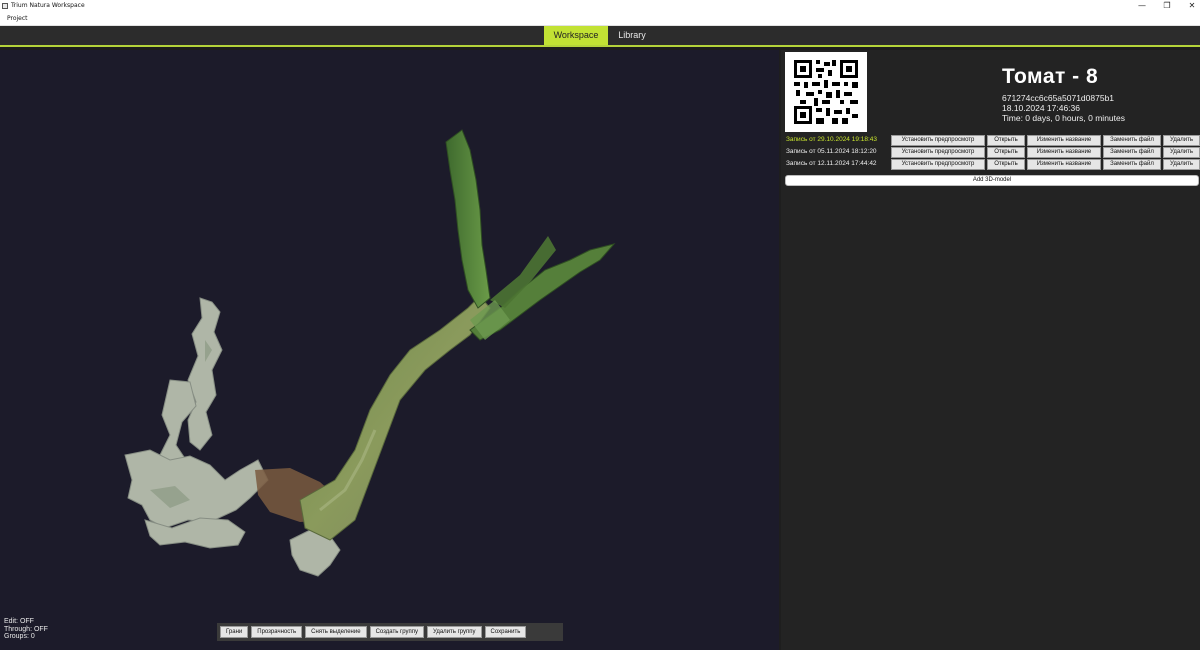  What do you see at coordinates (19, 637) in the screenshot?
I see `status-groups: Groups: 0` at bounding box center [19, 637].